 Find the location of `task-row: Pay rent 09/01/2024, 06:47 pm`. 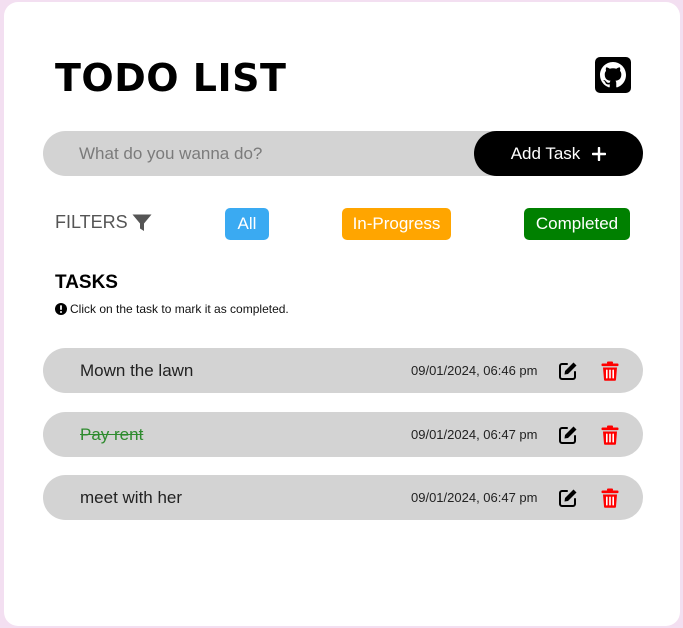

task-row: Pay rent 09/01/2024, 06:47 pm is located at coordinates (343, 434).